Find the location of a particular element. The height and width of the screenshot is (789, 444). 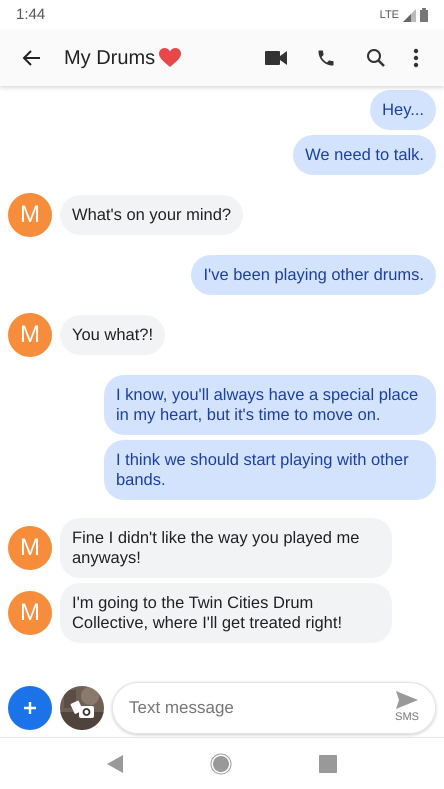

more-options-icon is located at coordinates (416, 58).